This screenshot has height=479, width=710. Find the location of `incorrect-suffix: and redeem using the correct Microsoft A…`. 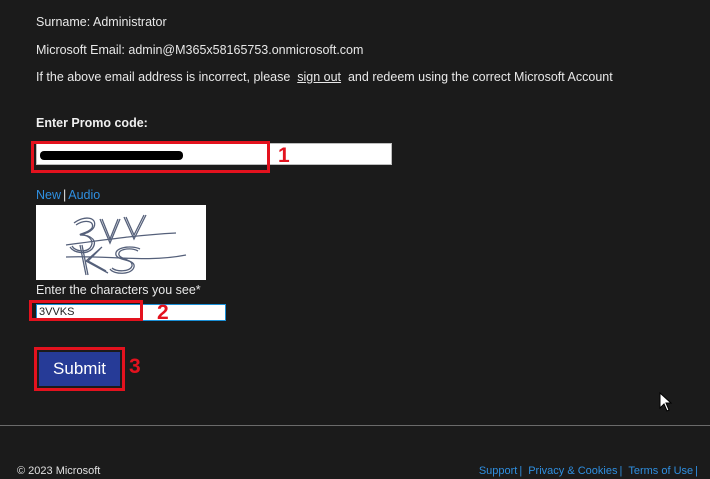

incorrect-suffix: and redeem using the correct Microsoft A… is located at coordinates (480, 77).